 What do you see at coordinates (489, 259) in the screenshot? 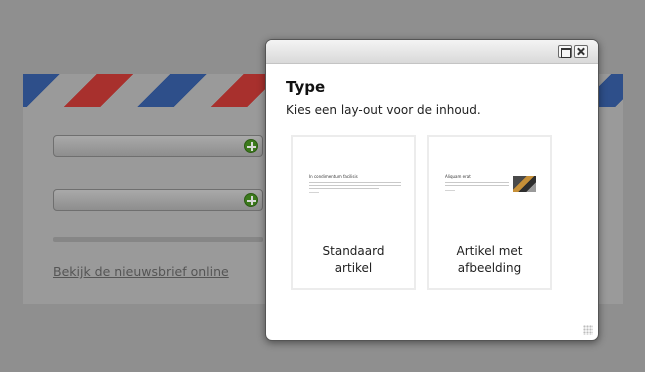
I see `layout-option-label: Artikel met afbeelding` at bounding box center [489, 259].